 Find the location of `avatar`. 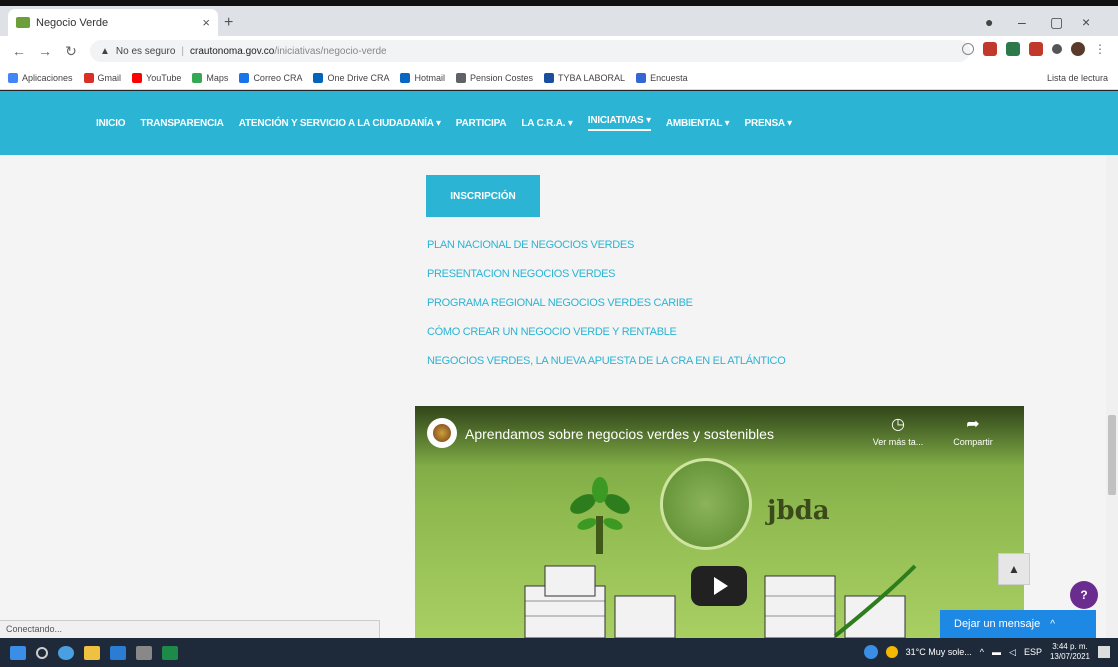

avatar is located at coordinates (1078, 49).